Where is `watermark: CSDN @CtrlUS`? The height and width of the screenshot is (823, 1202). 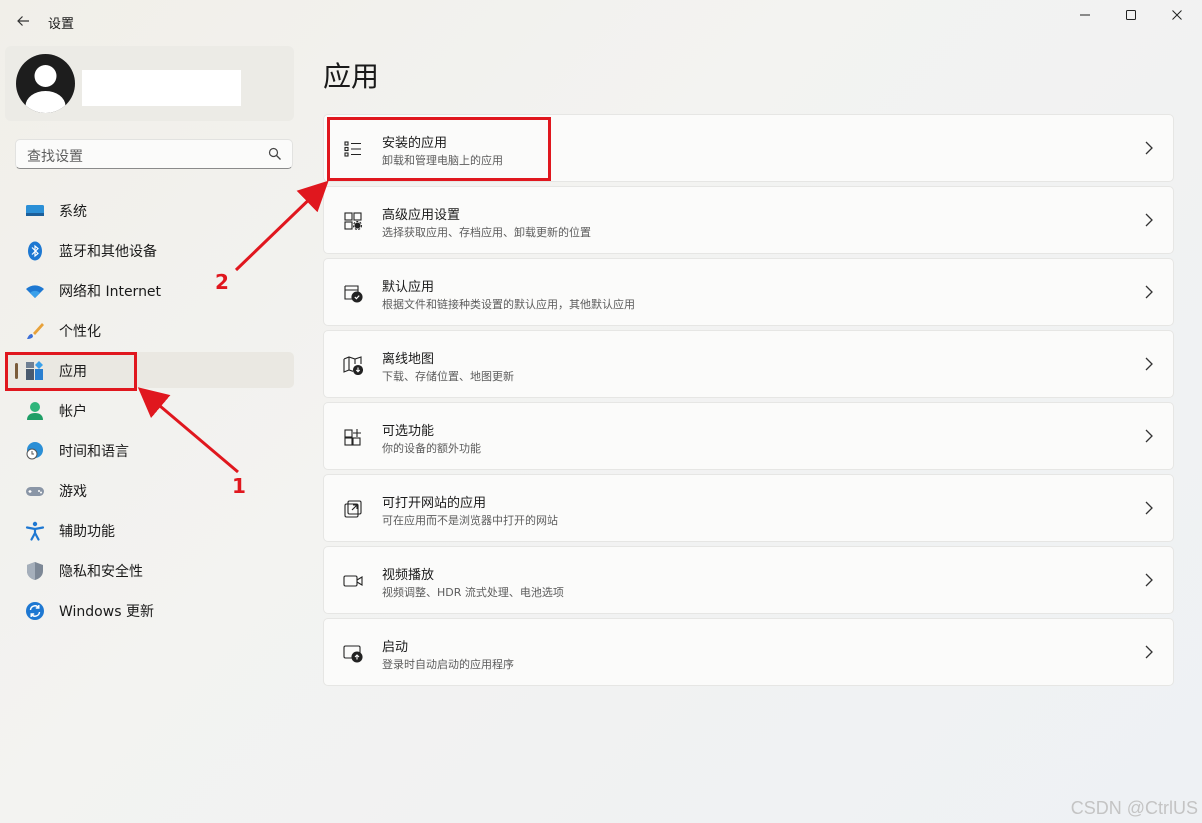
watermark: CSDN @CtrlUS is located at coordinates (1134, 808).